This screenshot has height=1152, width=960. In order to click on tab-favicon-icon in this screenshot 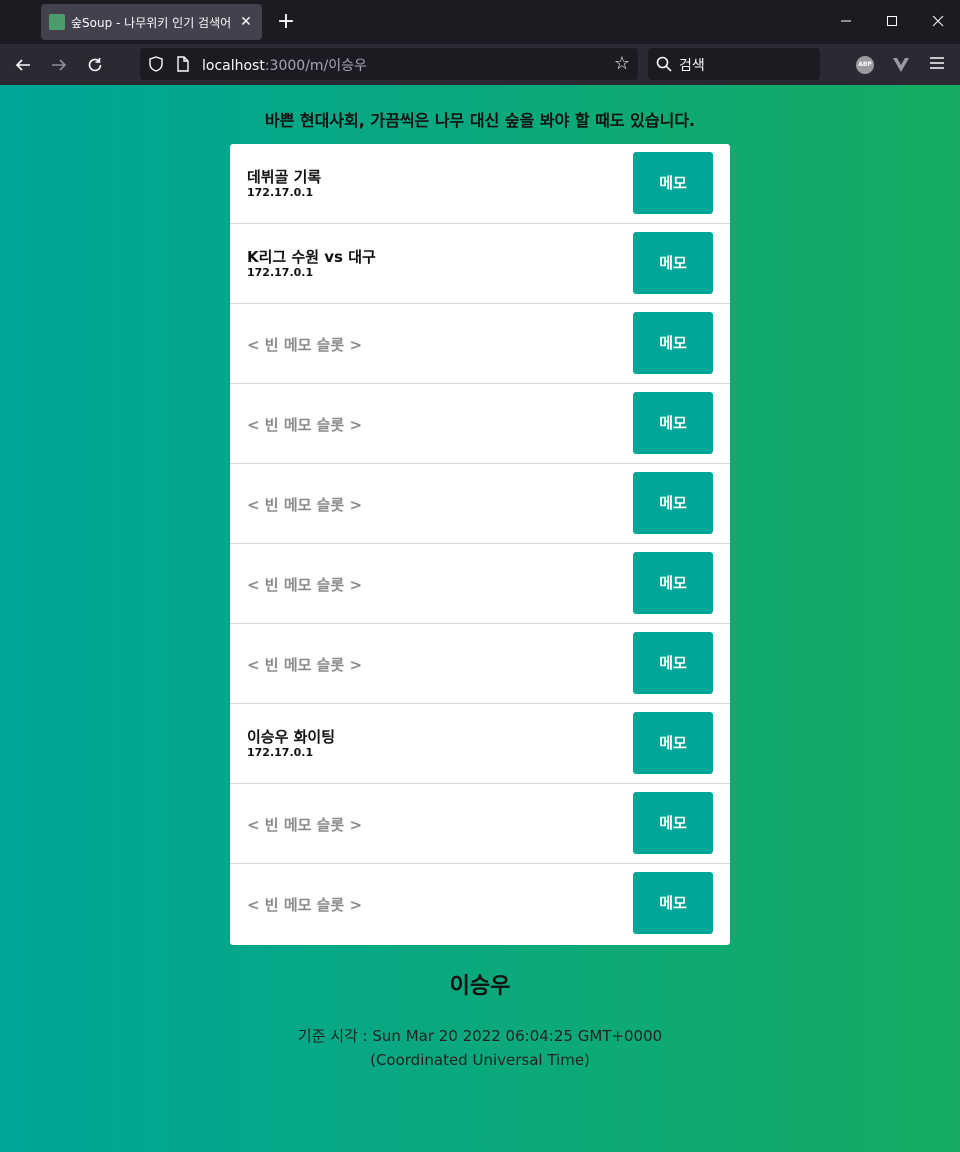, I will do `click(57, 22)`.